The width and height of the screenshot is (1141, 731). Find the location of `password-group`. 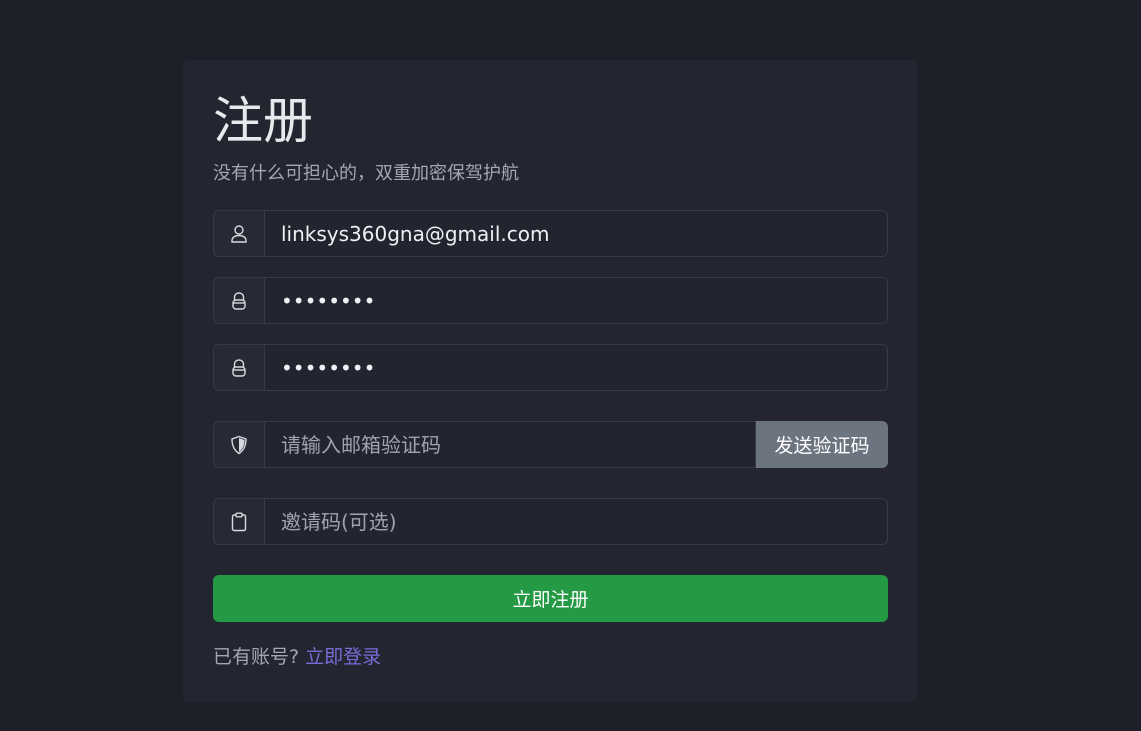

password-group is located at coordinates (550, 300).